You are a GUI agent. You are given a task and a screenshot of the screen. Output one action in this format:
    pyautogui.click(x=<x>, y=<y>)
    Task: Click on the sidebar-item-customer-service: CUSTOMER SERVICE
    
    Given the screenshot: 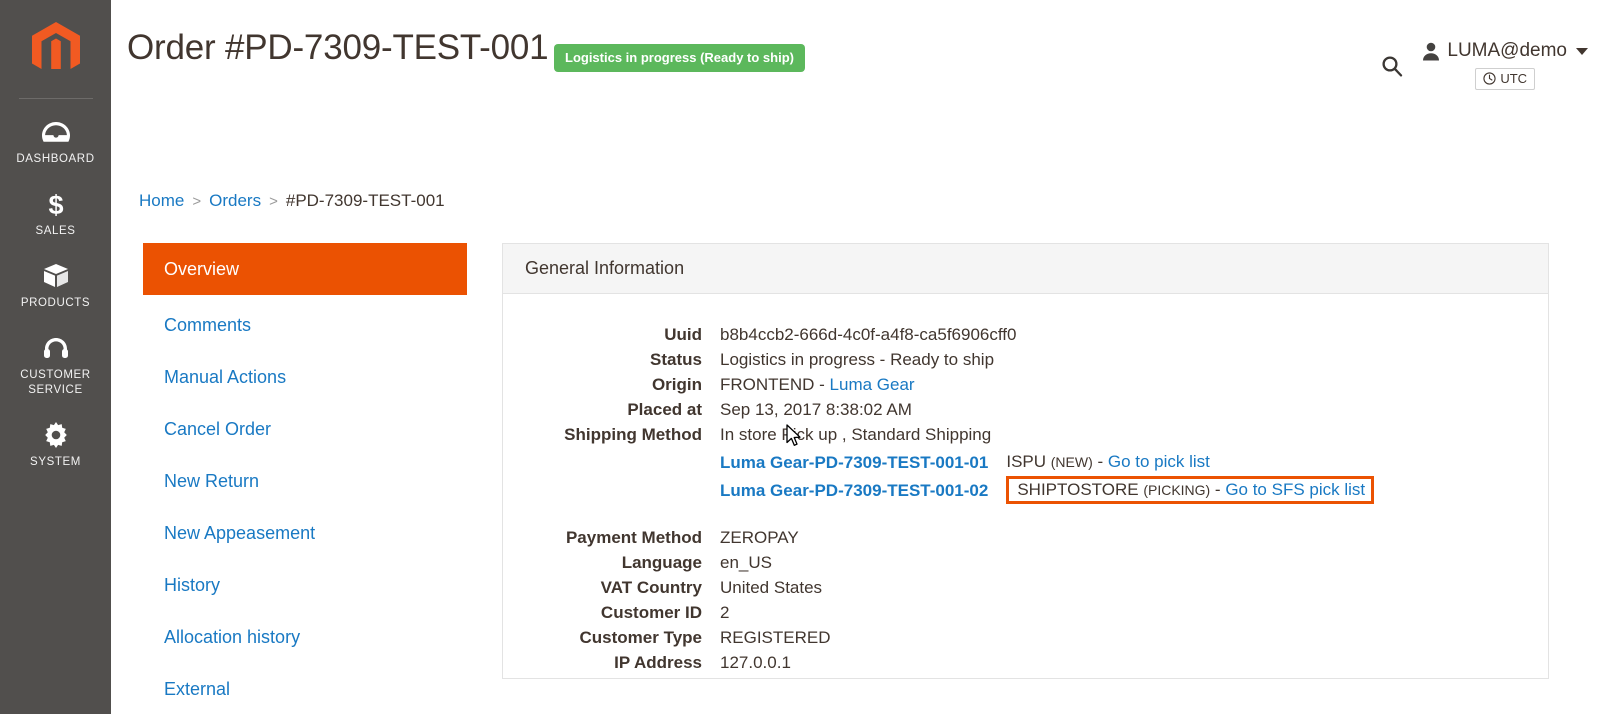 What is the action you would take?
    pyautogui.click(x=55, y=364)
    